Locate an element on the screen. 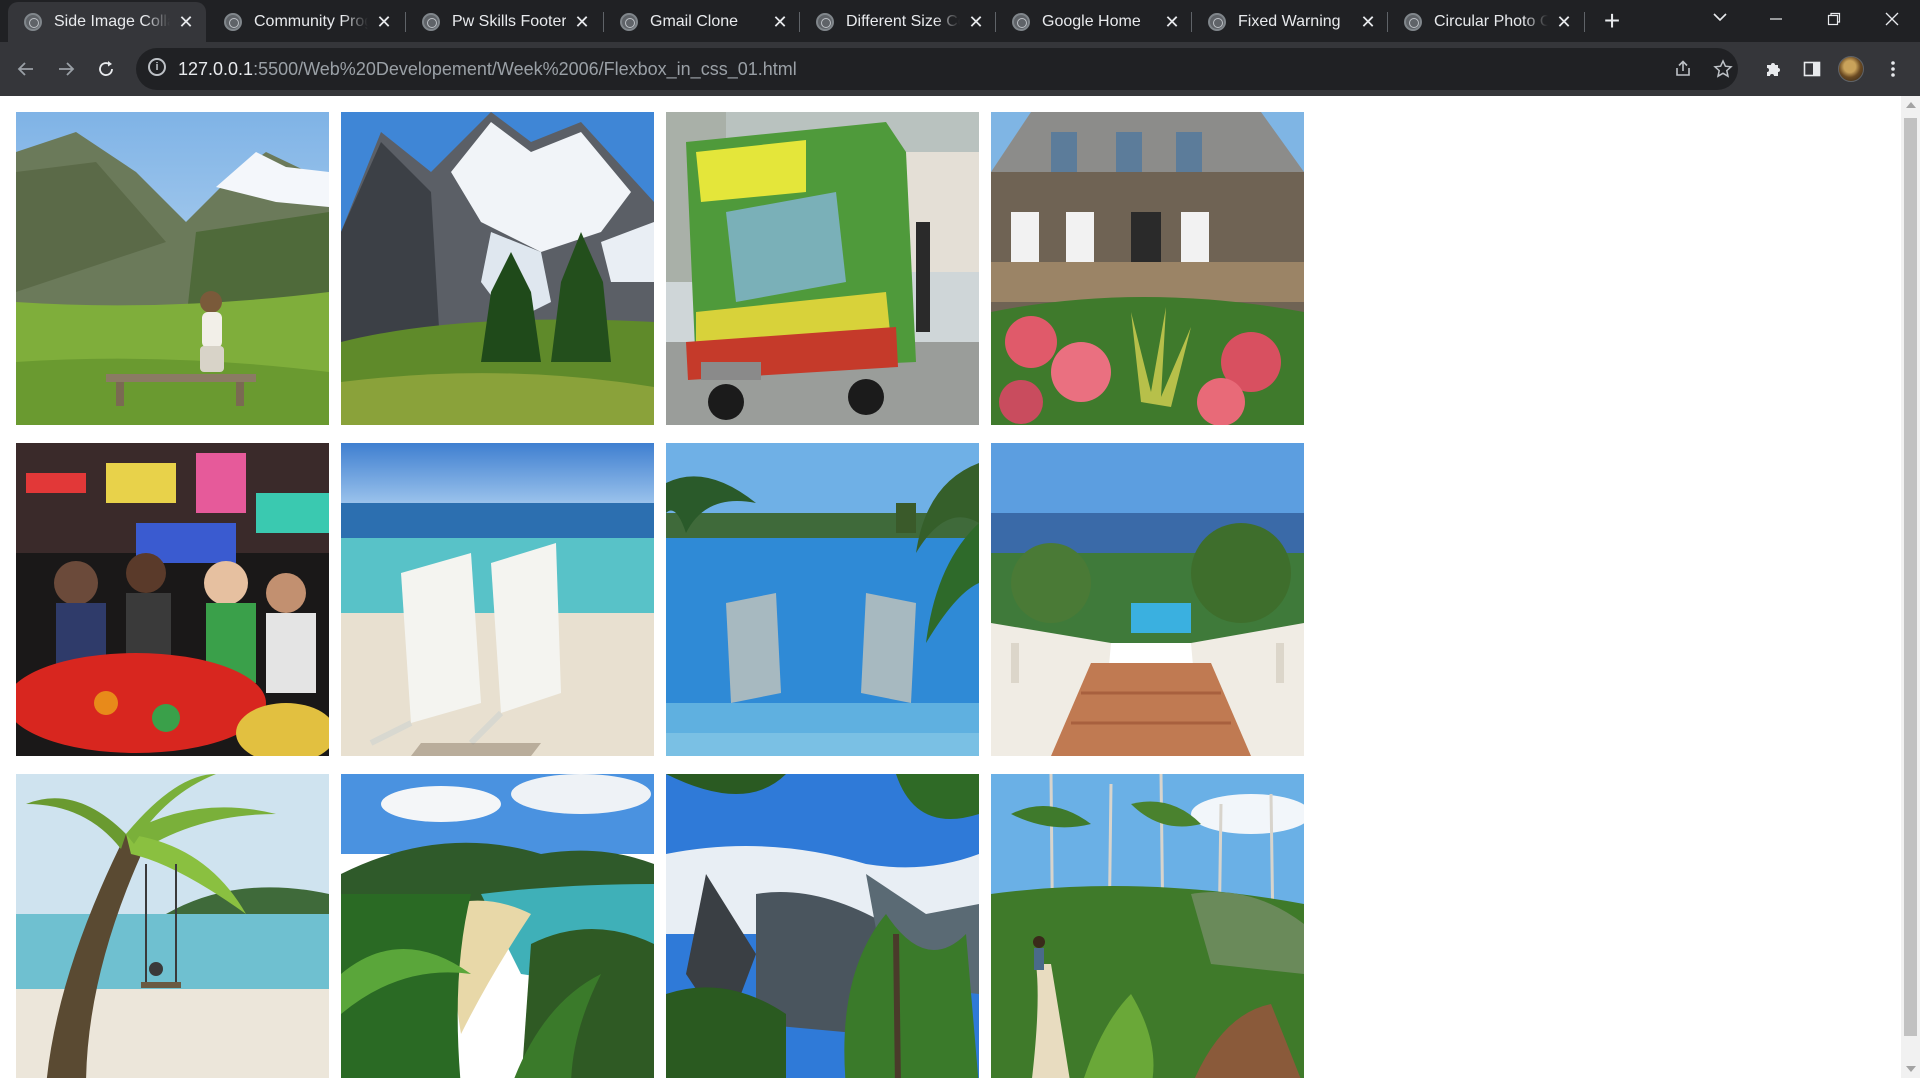  photo-forest-trail is located at coordinates (1147, 926).